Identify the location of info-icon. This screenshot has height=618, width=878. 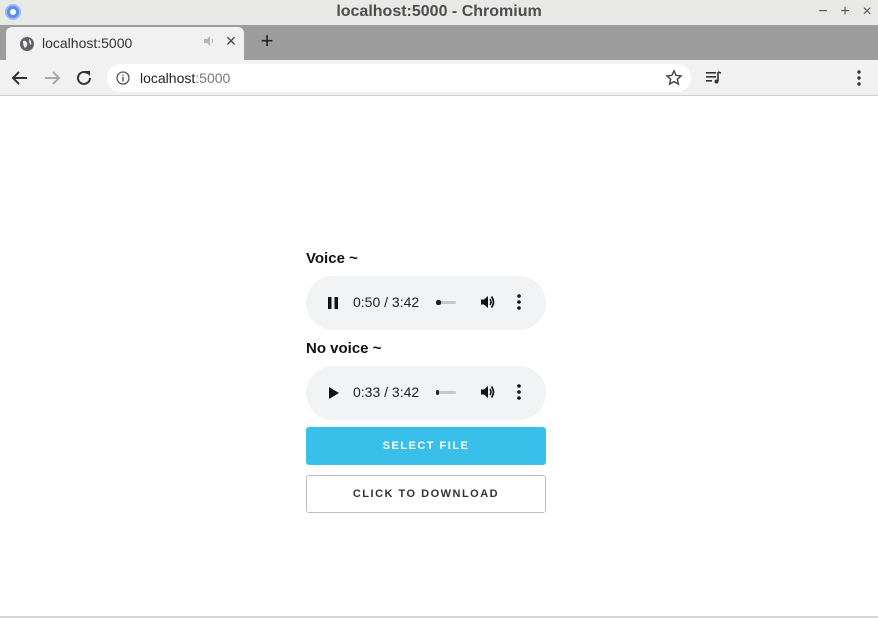
(123, 78).